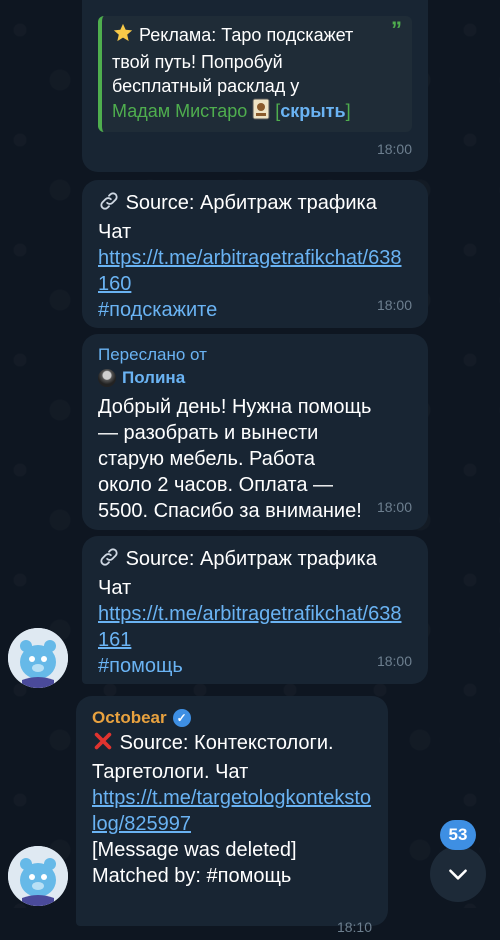  I want to click on message-time: 18:10, so click(354, 927).